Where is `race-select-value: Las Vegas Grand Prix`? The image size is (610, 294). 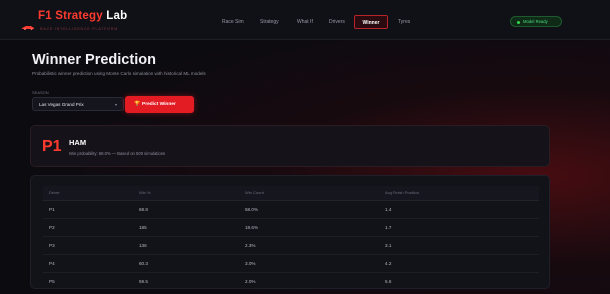
race-select-value: Las Vegas Grand Prix is located at coordinates (61, 104).